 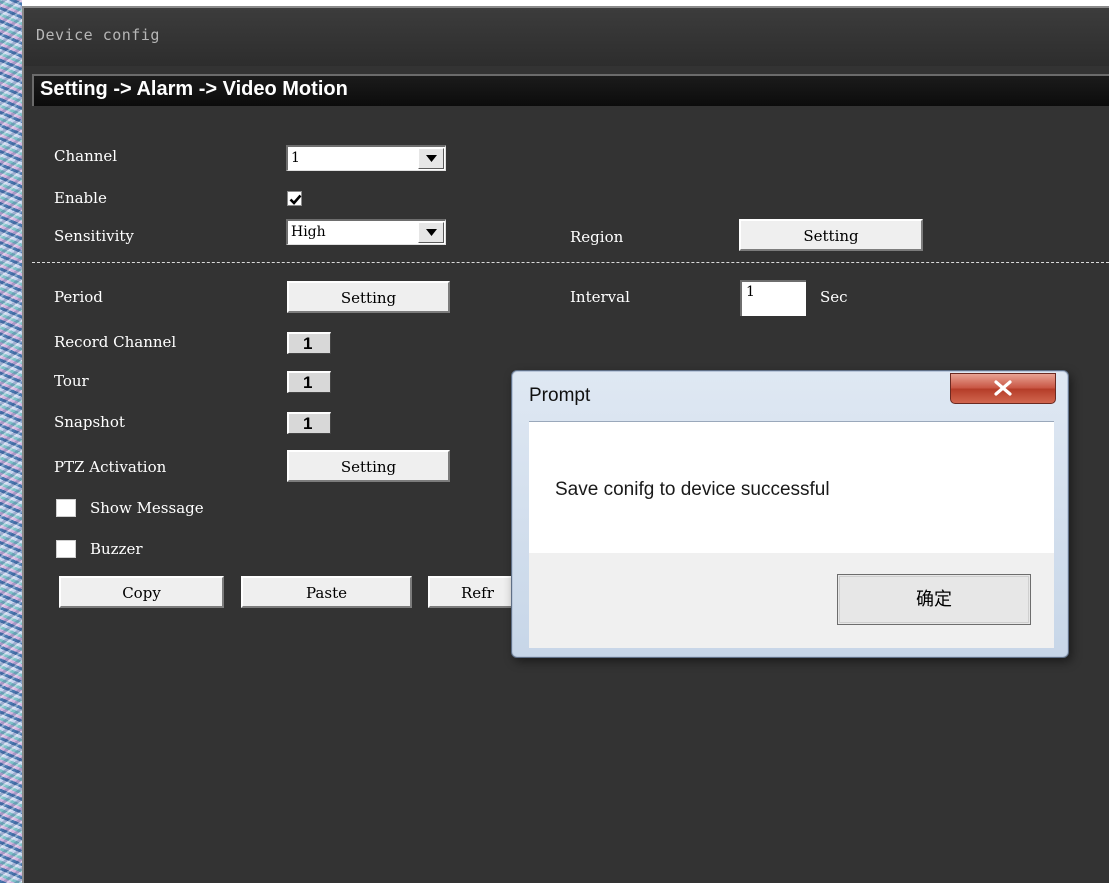 I want to click on dialog-title: Prompt, so click(x=560, y=395).